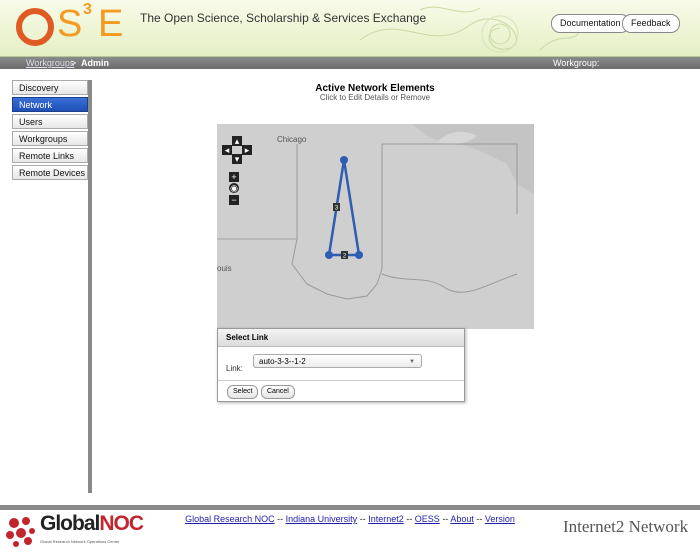 This screenshot has width=700, height=553. Describe the element at coordinates (237, 159) in the screenshot. I see `pan-down-icon: ▾` at that location.